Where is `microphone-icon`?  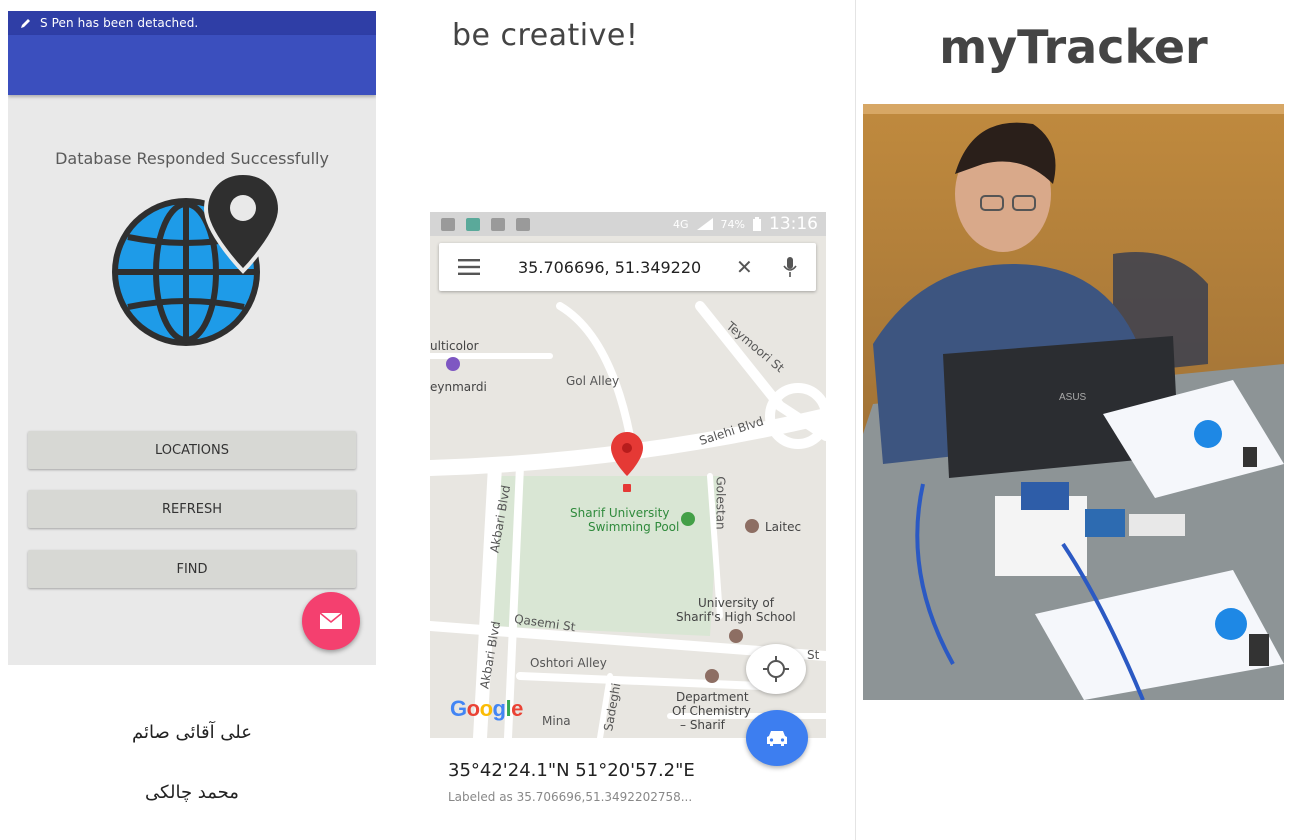 microphone-icon is located at coordinates (790, 267).